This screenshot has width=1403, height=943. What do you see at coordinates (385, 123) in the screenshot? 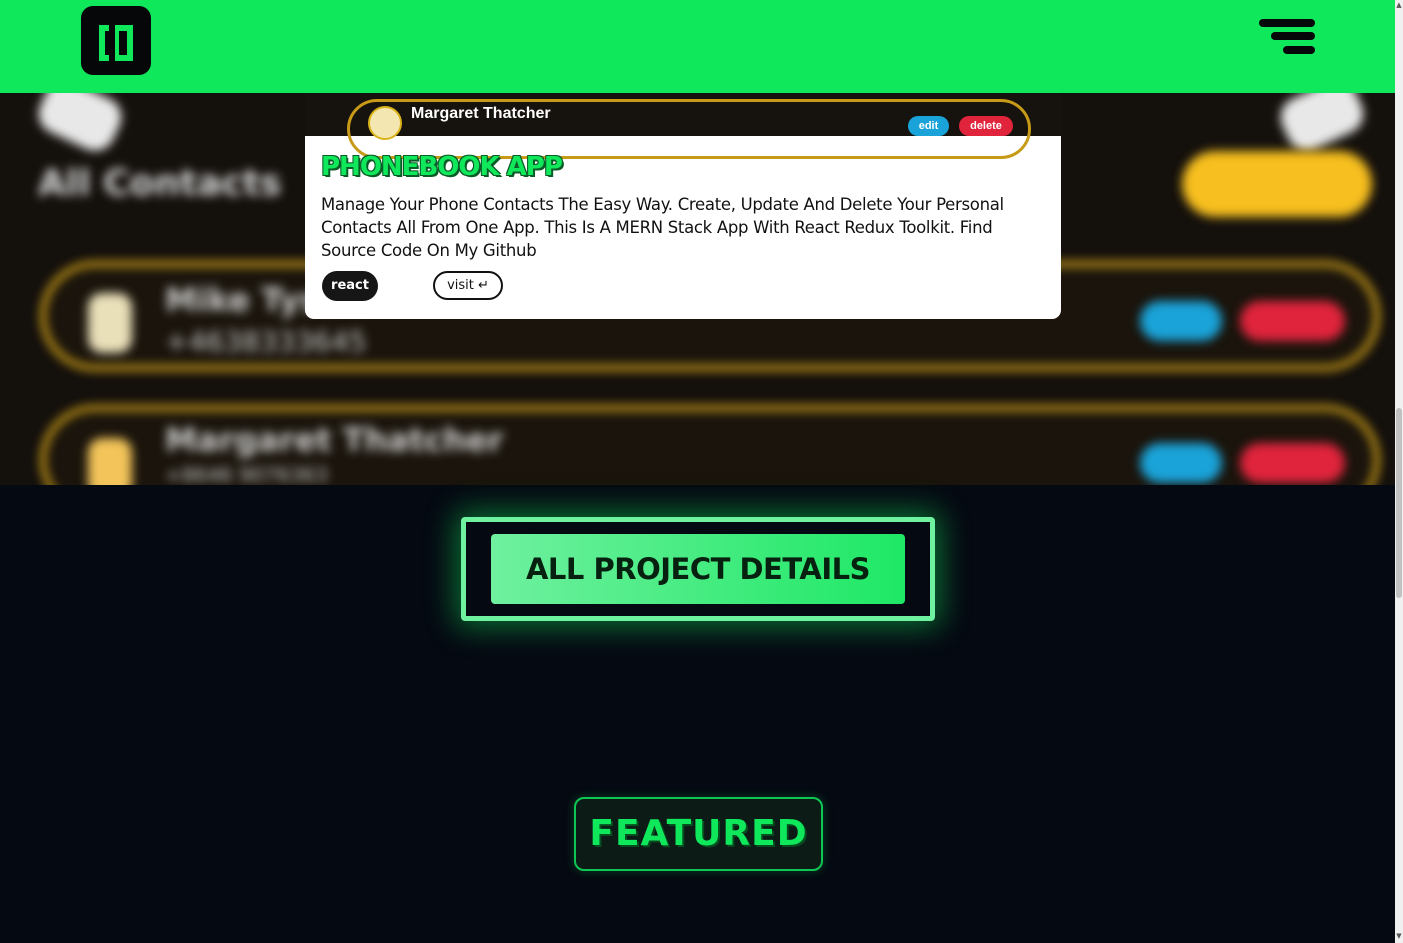
I see `preview-avatar` at bounding box center [385, 123].